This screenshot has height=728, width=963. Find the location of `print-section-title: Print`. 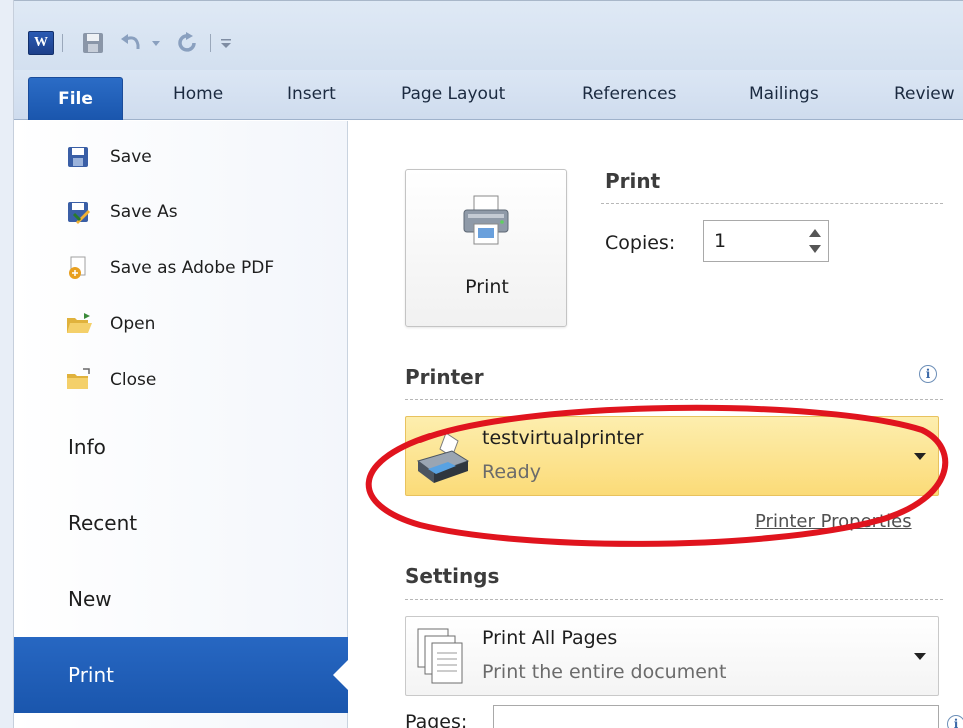

print-section-title: Print is located at coordinates (633, 181).